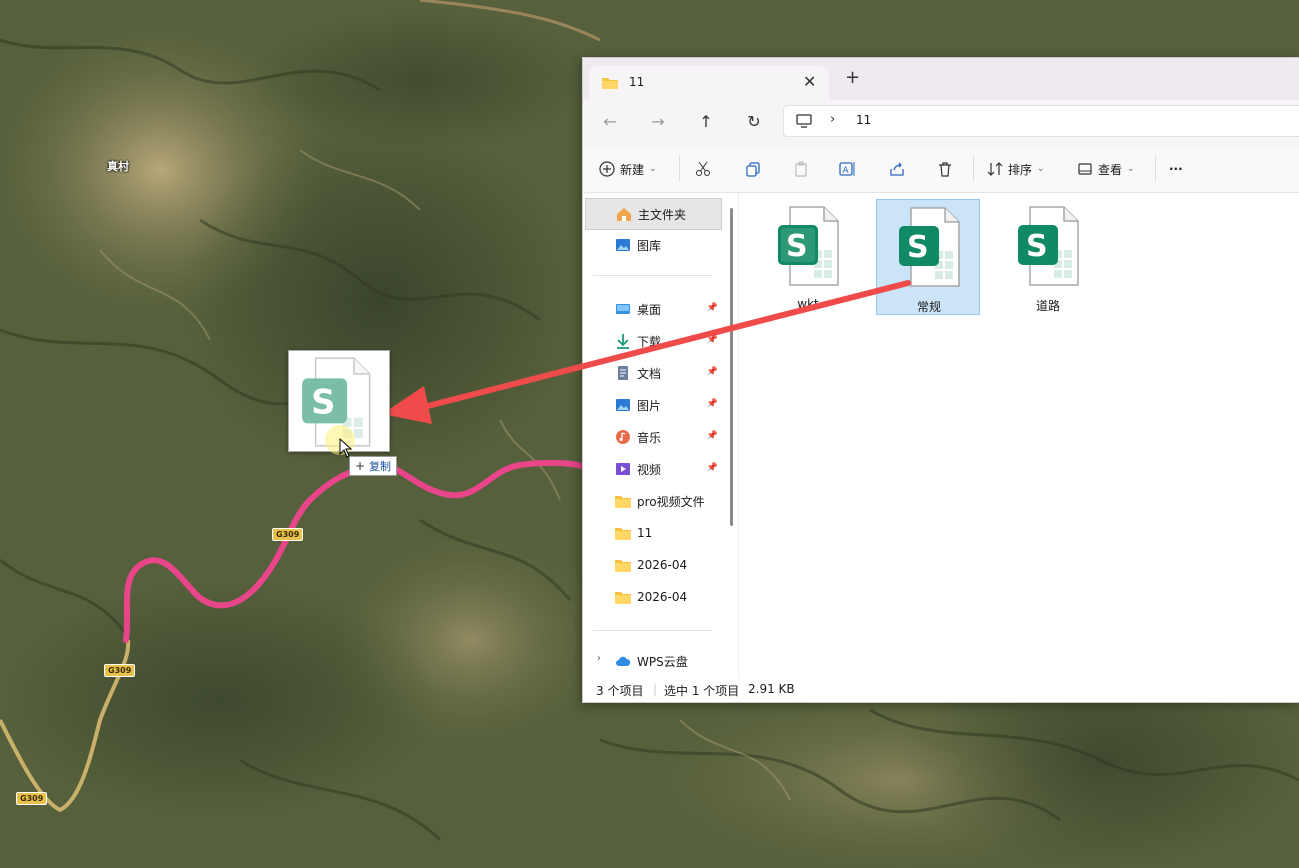 This screenshot has height=868, width=1299. I want to click on nav-item-folder: pro视频文件, so click(652, 501).